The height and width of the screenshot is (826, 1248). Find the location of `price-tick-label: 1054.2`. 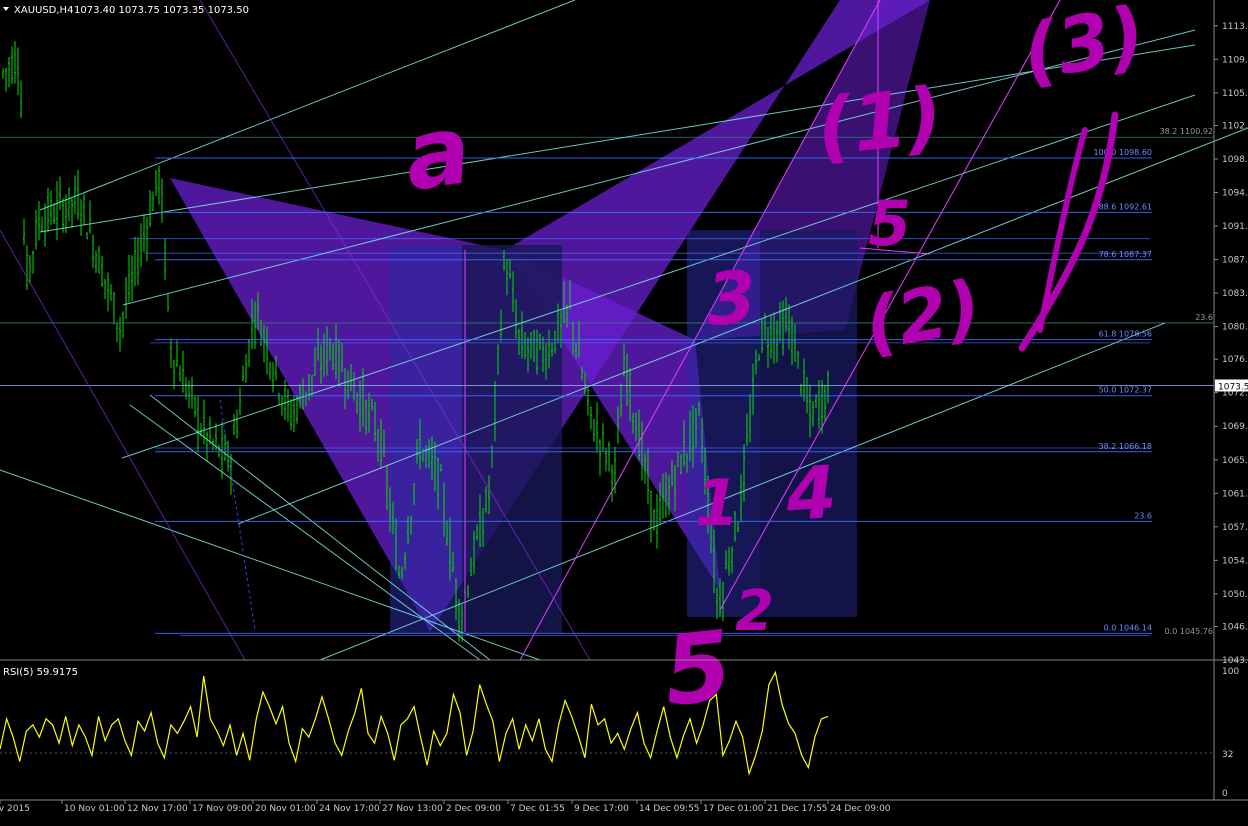

price-tick-label: 1054.2 is located at coordinates (1235, 561).